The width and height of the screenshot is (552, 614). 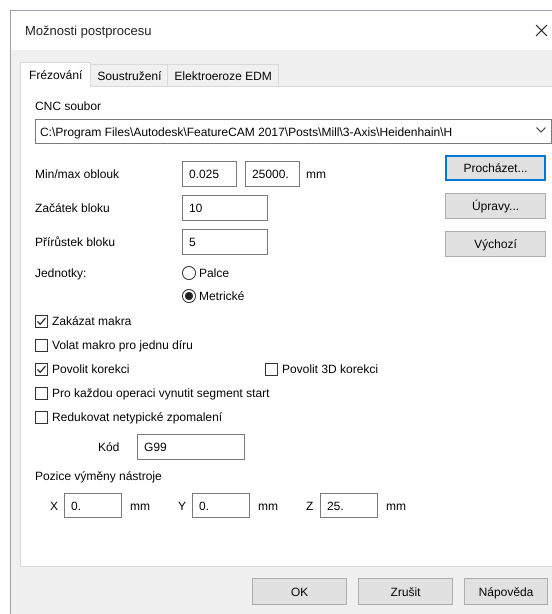 What do you see at coordinates (221, 296) in the screenshot?
I see `radio-label: Metrické` at bounding box center [221, 296].